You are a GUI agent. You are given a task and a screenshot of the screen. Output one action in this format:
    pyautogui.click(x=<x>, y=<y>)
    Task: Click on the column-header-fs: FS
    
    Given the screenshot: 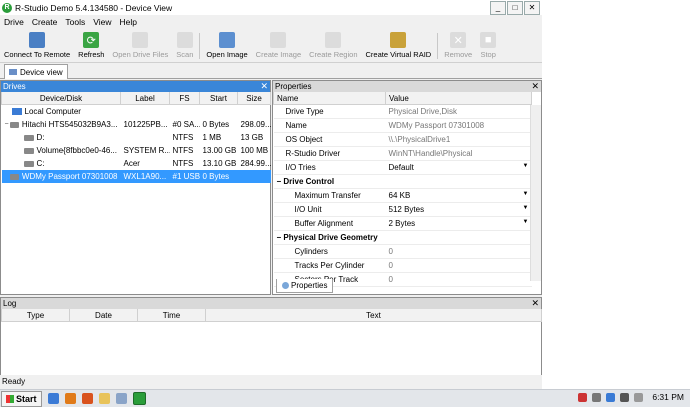 What is the action you would take?
    pyautogui.click(x=184, y=98)
    